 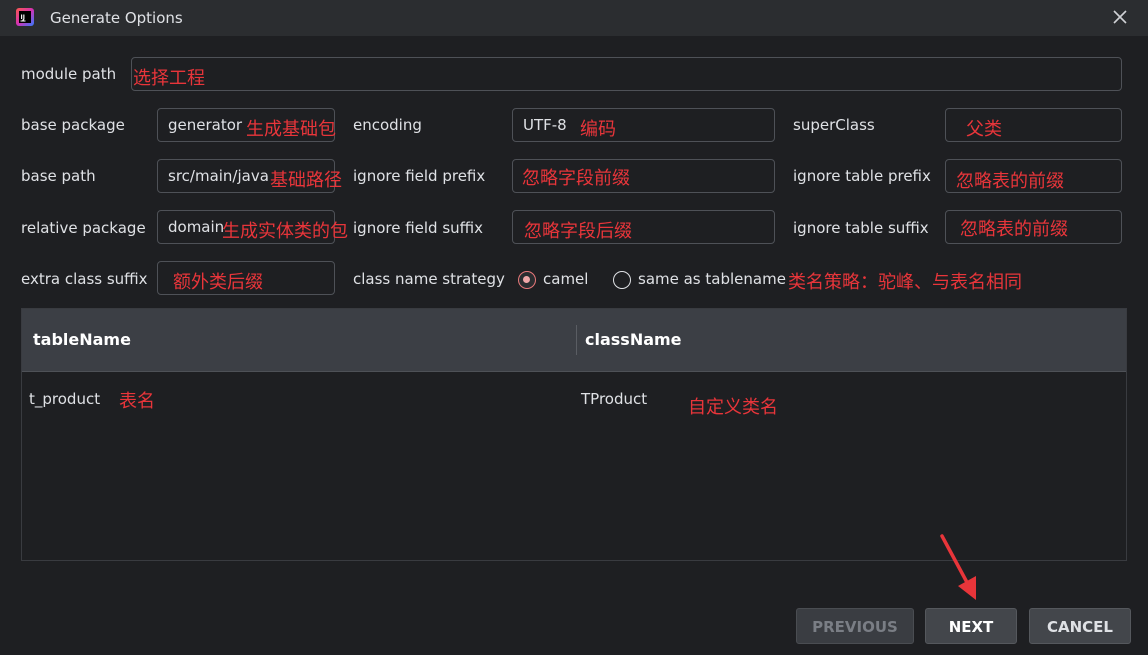 What do you see at coordinates (905, 282) in the screenshot?
I see `class-name-strategy-annotation: 类名策略：驼峰、与表名相同` at bounding box center [905, 282].